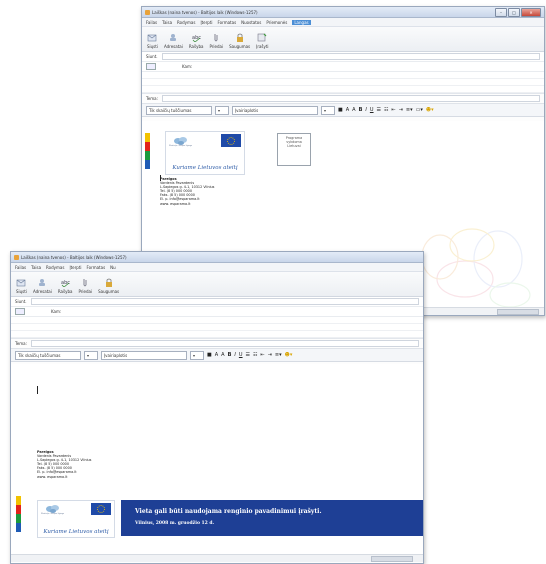 This screenshot has height=564, width=546. I want to click on close-button: ✕, so click(531, 12).